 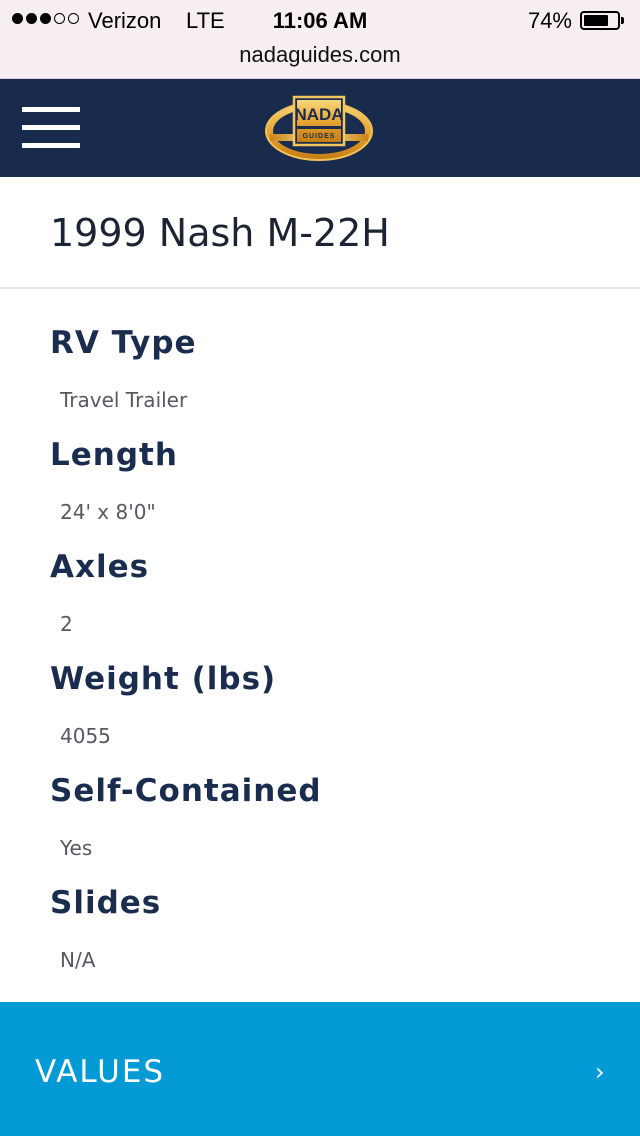 What do you see at coordinates (78, 960) in the screenshot?
I see `spec-value: N/A` at bounding box center [78, 960].